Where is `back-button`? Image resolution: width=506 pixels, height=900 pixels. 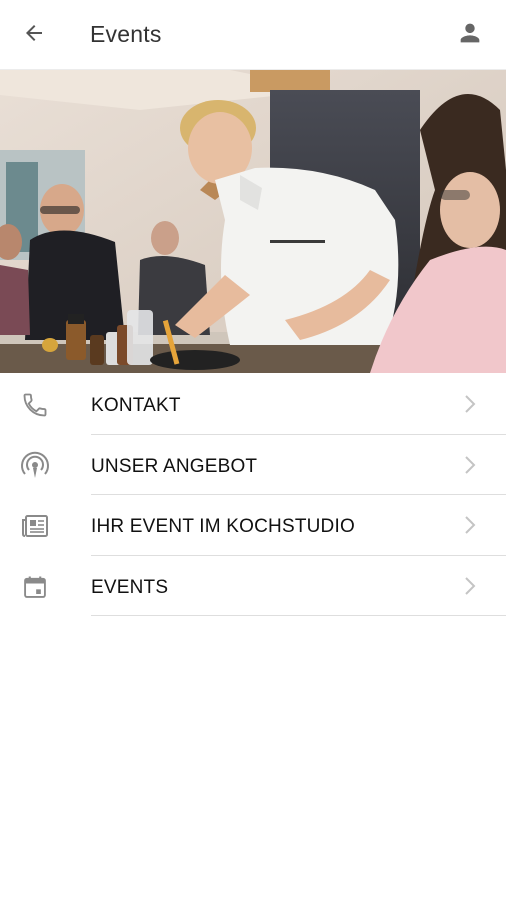 back-button is located at coordinates (34, 35).